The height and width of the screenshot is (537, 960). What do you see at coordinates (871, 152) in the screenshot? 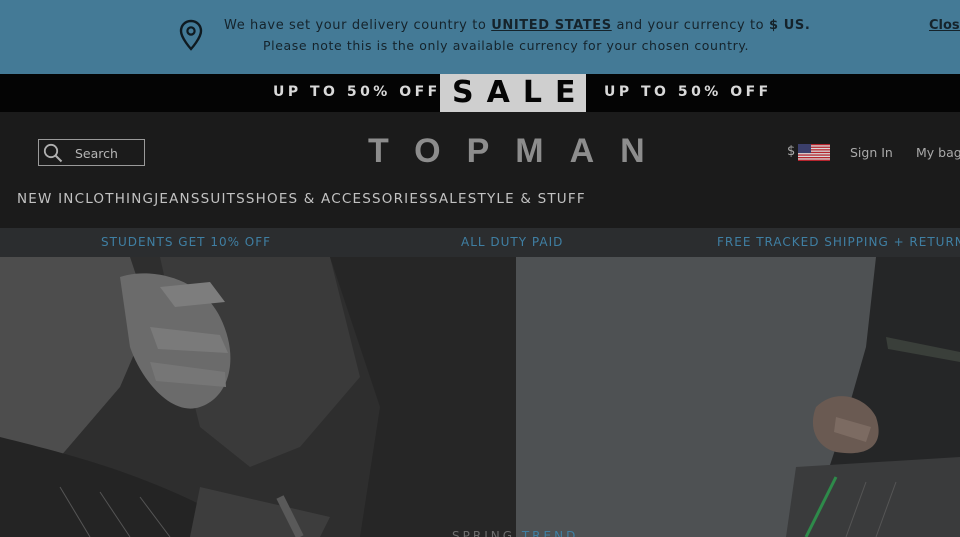
I see `sign-in-link: Sign In` at bounding box center [871, 152].